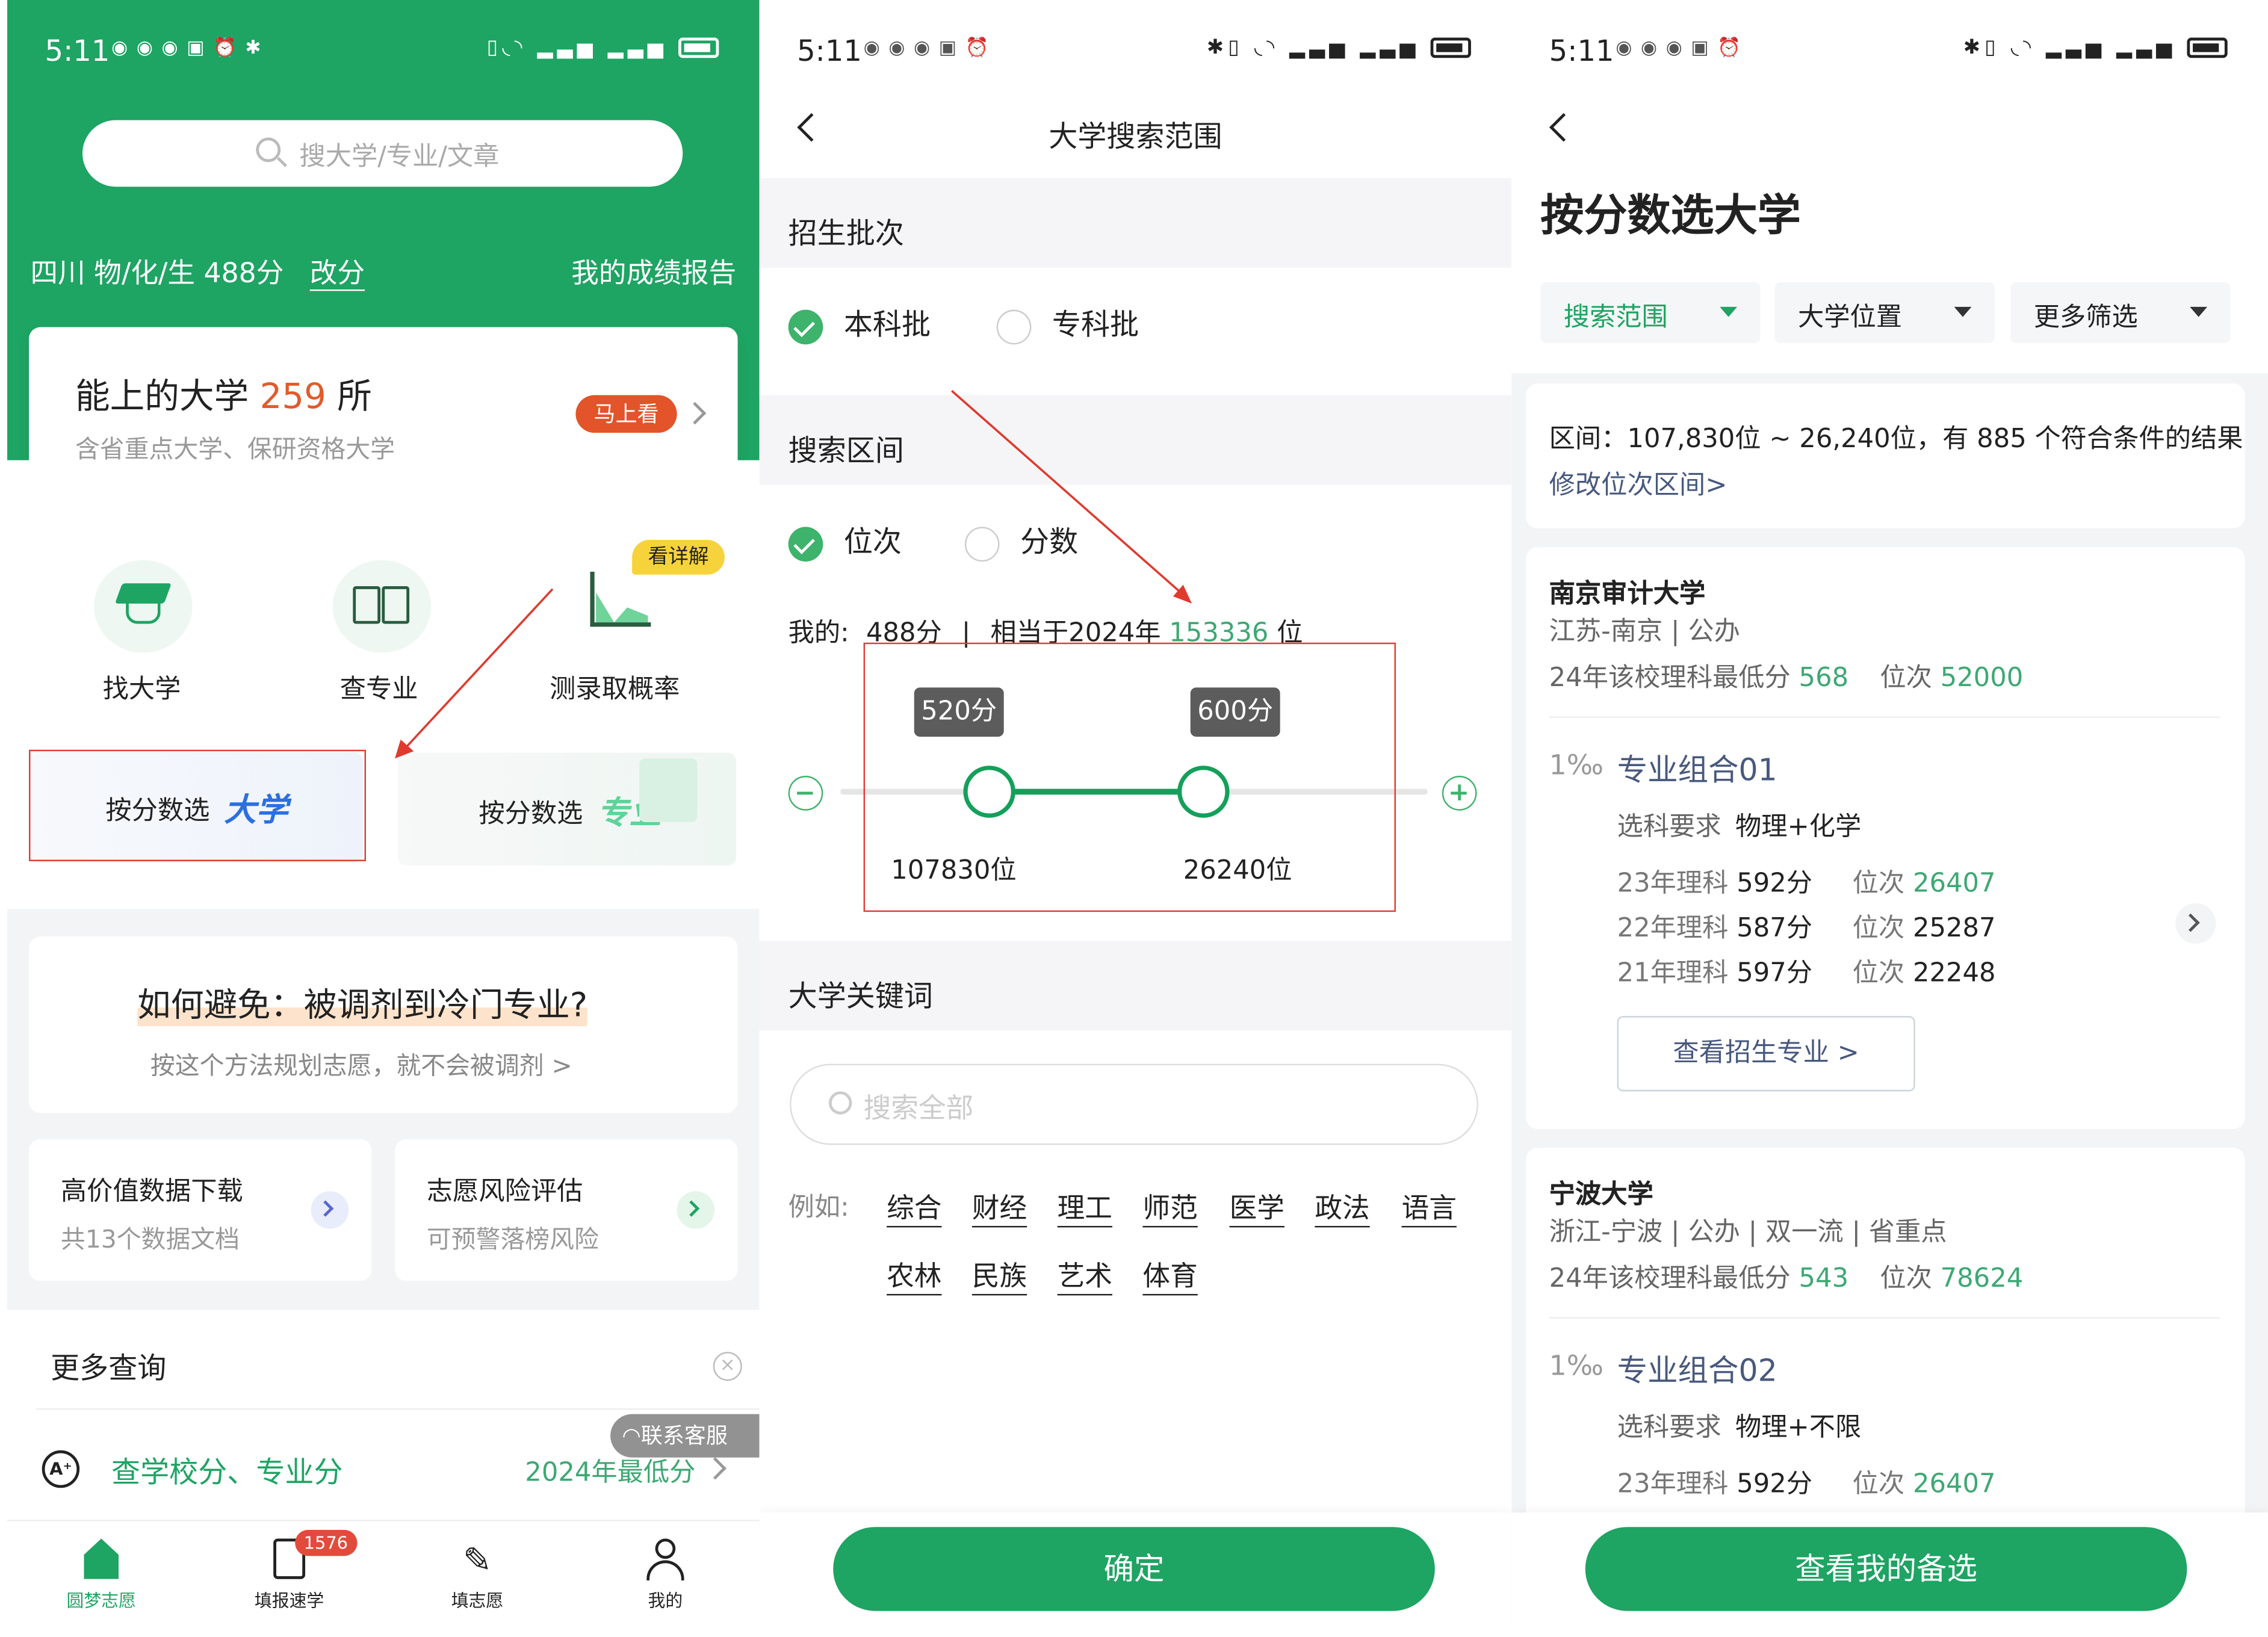 Image resolution: width=2268 pixels, height=1637 pixels. I want to click on university-meta: 江苏-南京 | 公办, so click(1644, 632).